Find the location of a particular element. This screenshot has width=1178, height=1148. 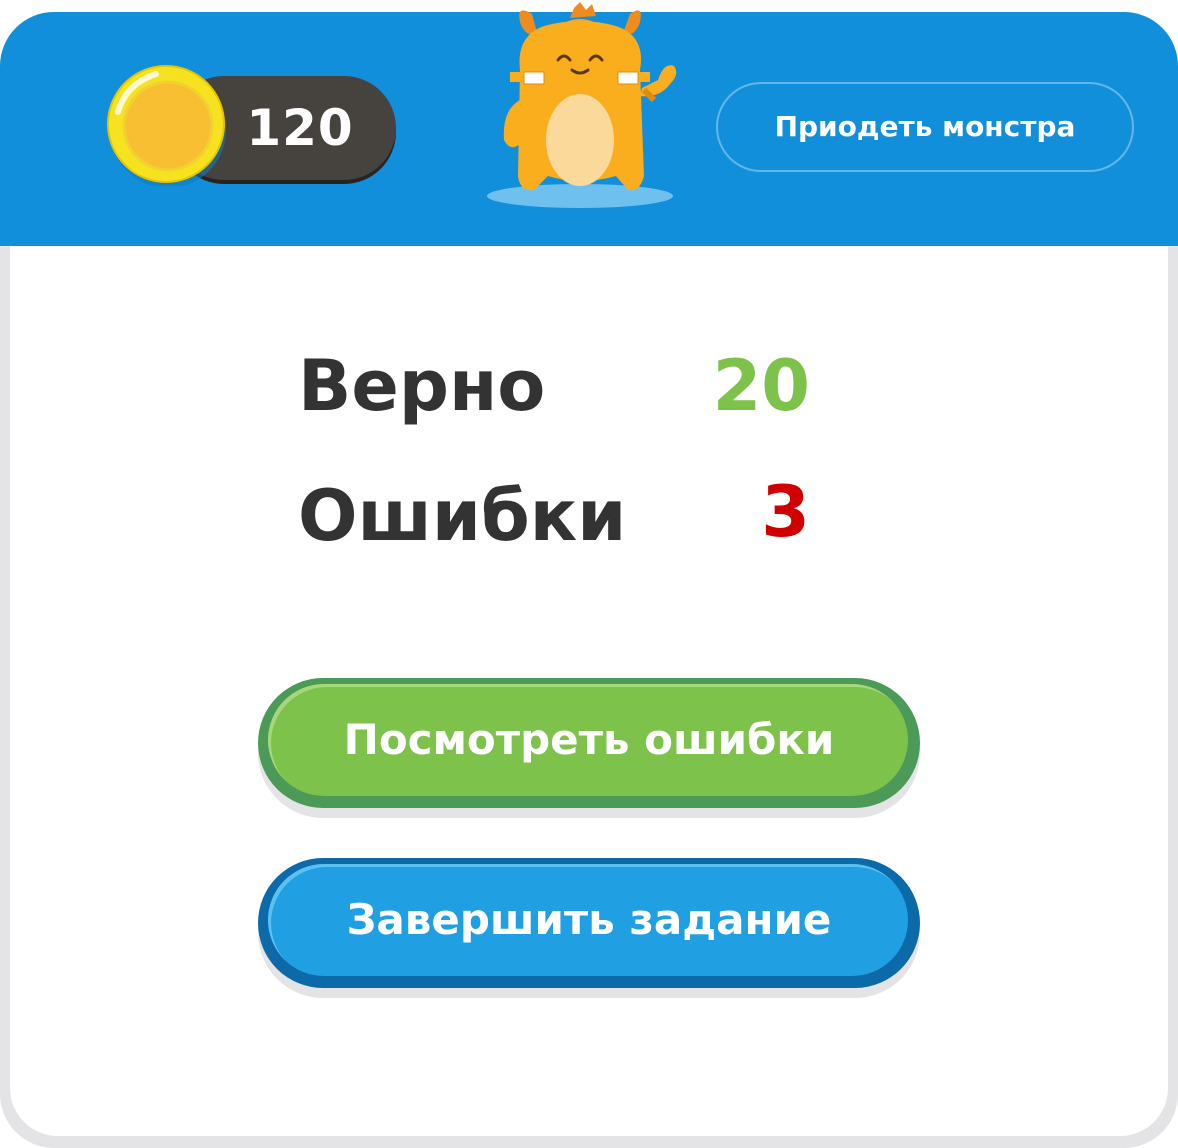

review-errors-button: Посмотреть ошибки is located at coordinates (589, 748).